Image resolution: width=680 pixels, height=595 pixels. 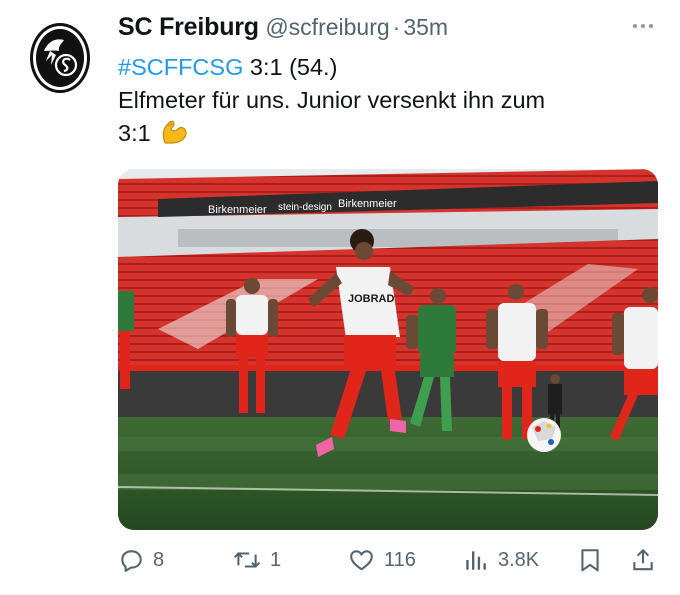 I want to click on reply-button: 8, so click(x=141, y=560).